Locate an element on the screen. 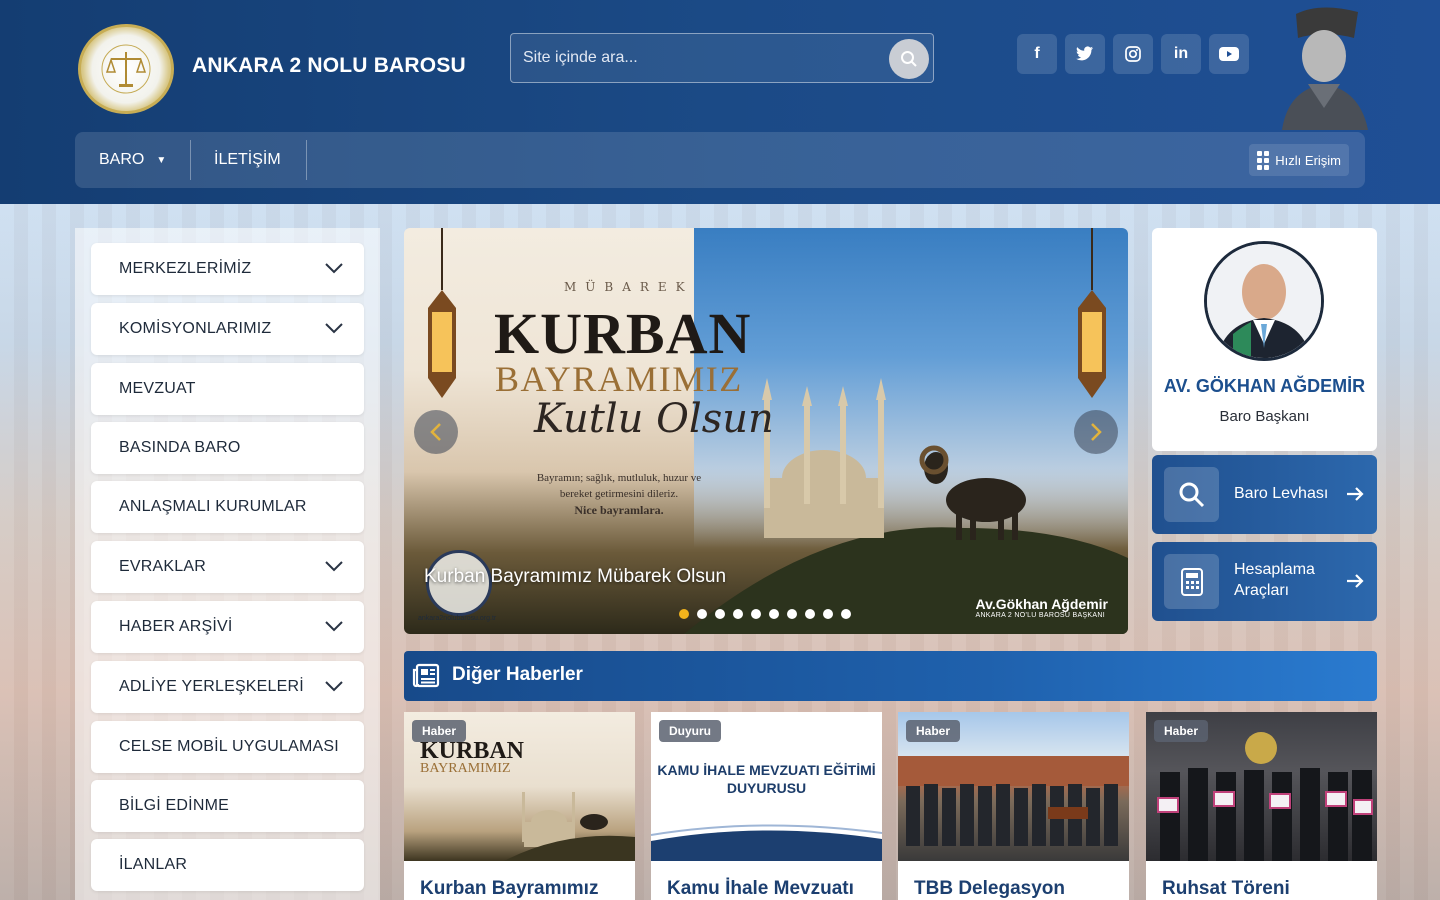 This screenshot has width=1440, height=900. slide-wish-line: Bayramın; sağlık, mutluluk, huzur ve is located at coordinates (619, 478).